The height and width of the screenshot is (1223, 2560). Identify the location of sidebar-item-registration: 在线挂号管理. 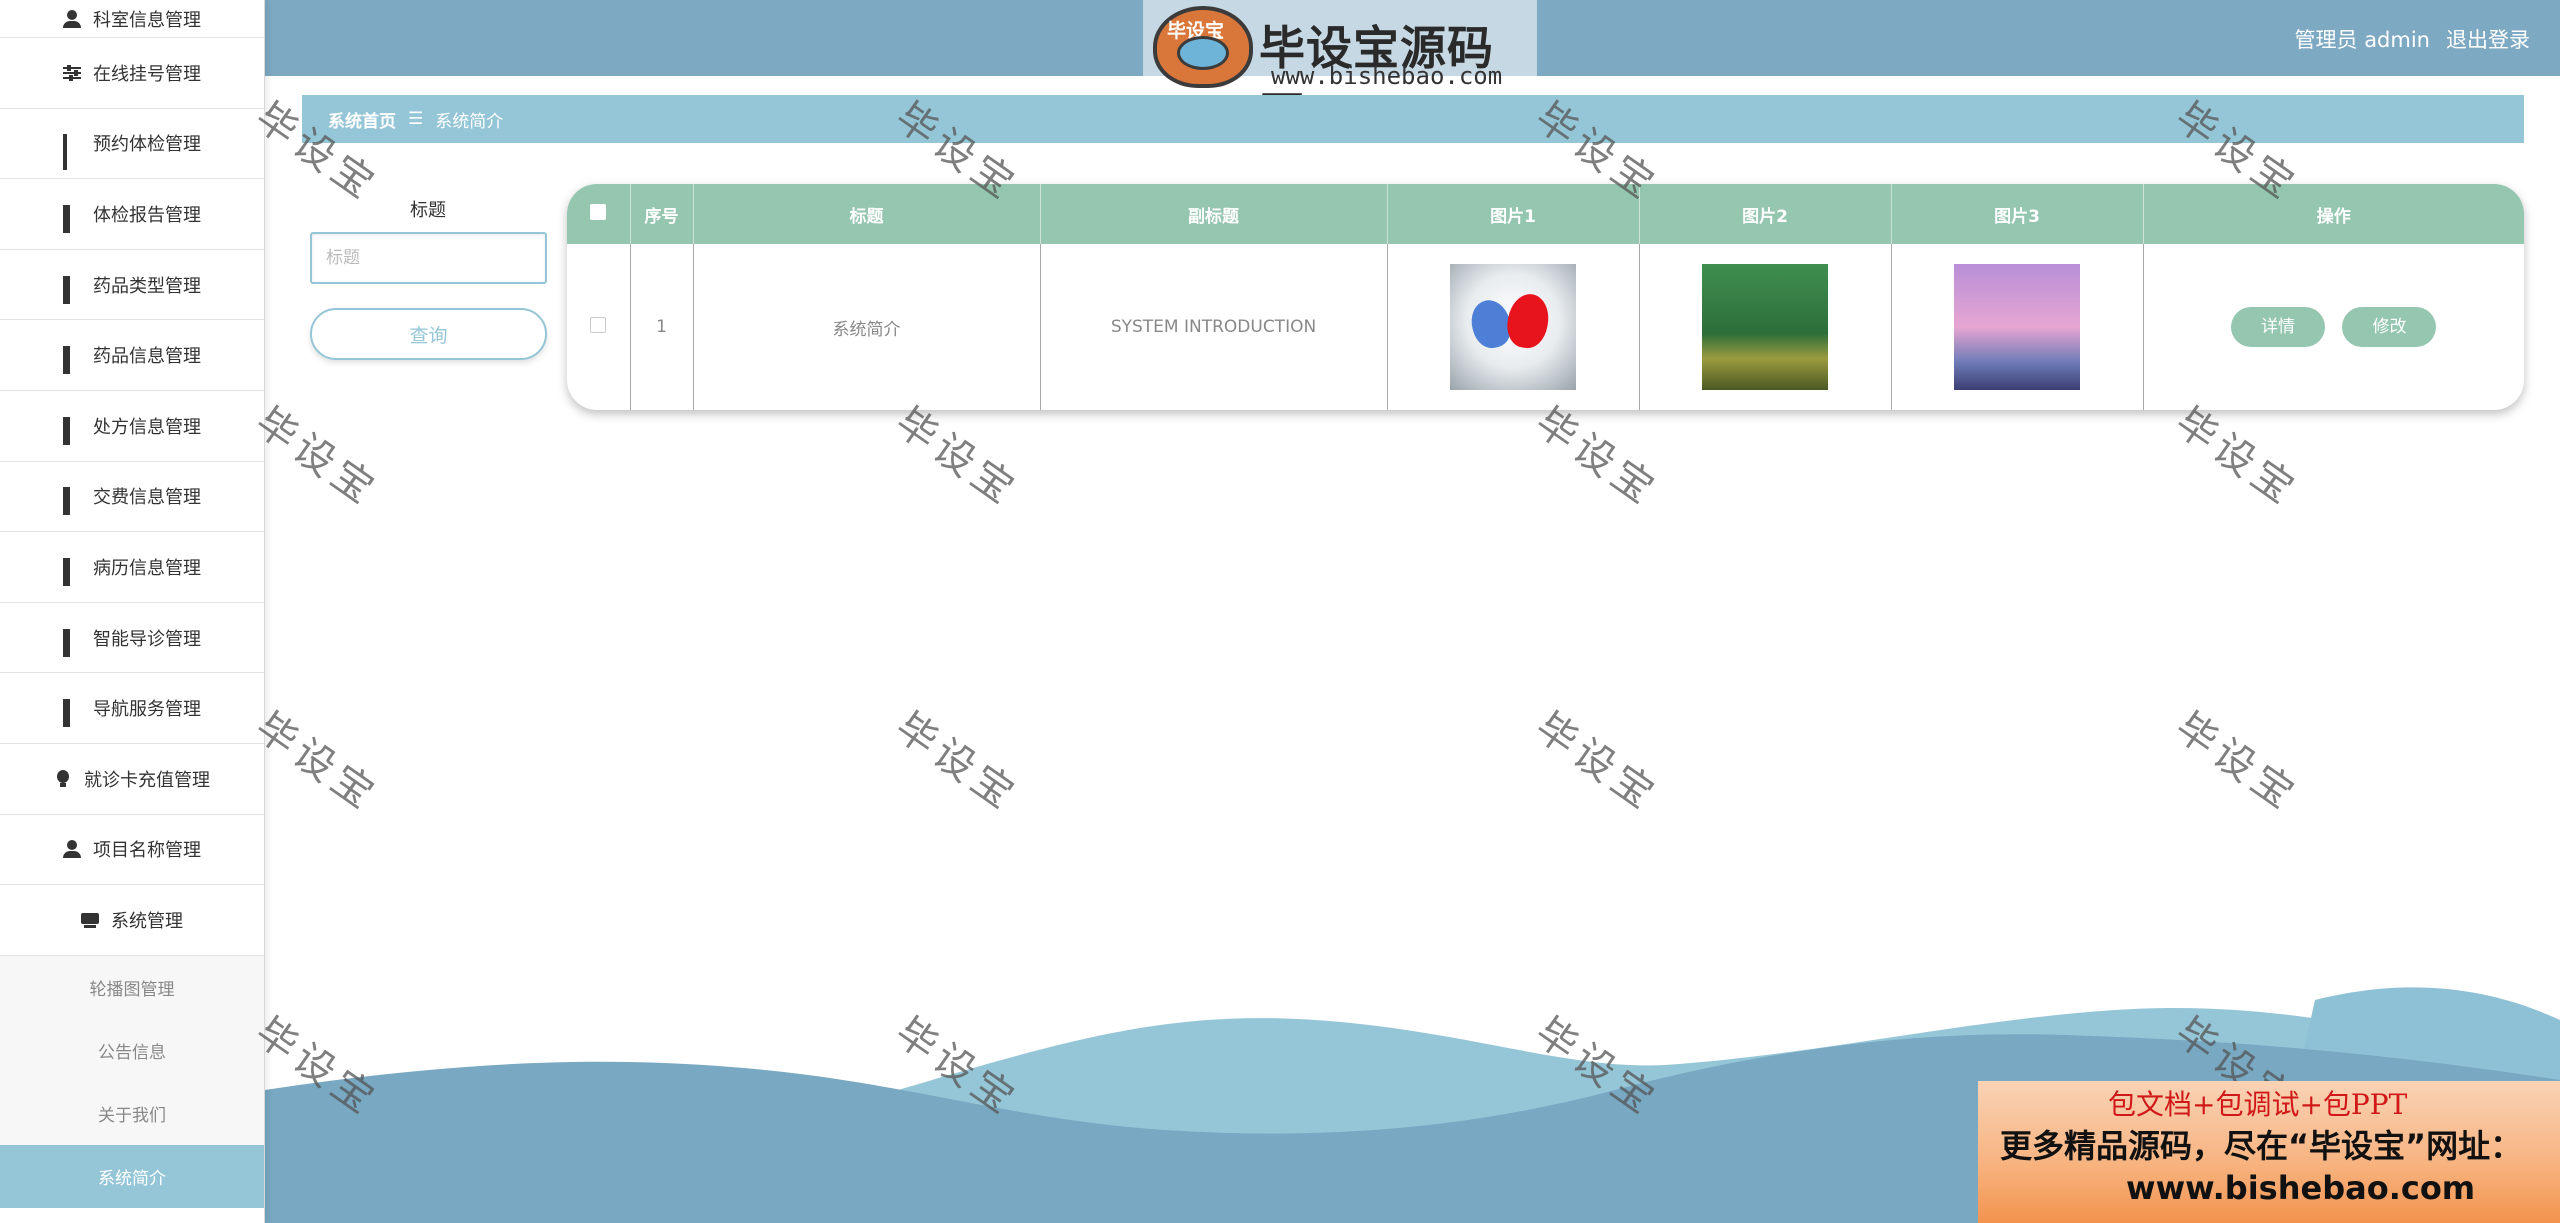
(132, 73).